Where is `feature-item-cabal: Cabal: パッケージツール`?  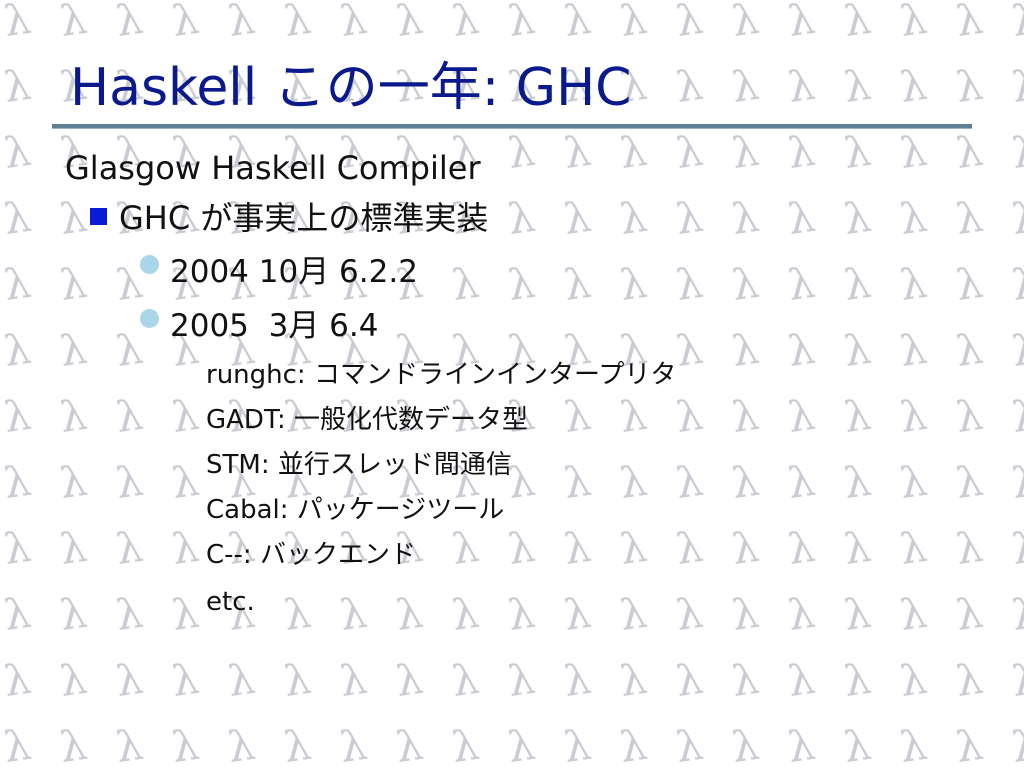 feature-item-cabal: Cabal: パッケージツール is located at coordinates (355, 510).